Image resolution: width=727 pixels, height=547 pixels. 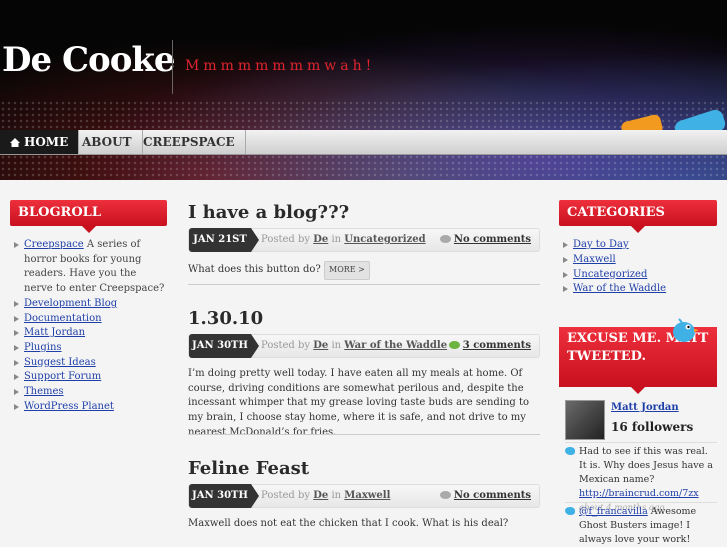 I want to click on blogroll-link-matt-jordan: Matt Jordan, so click(x=54, y=332).